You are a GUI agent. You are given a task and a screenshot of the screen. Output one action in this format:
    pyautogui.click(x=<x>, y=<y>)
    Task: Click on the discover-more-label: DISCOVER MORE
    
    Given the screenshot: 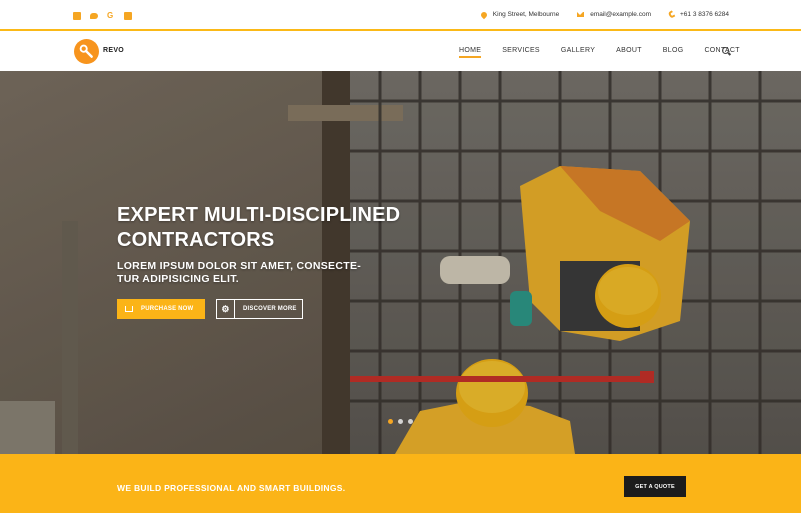 What is the action you would take?
    pyautogui.click(x=270, y=309)
    